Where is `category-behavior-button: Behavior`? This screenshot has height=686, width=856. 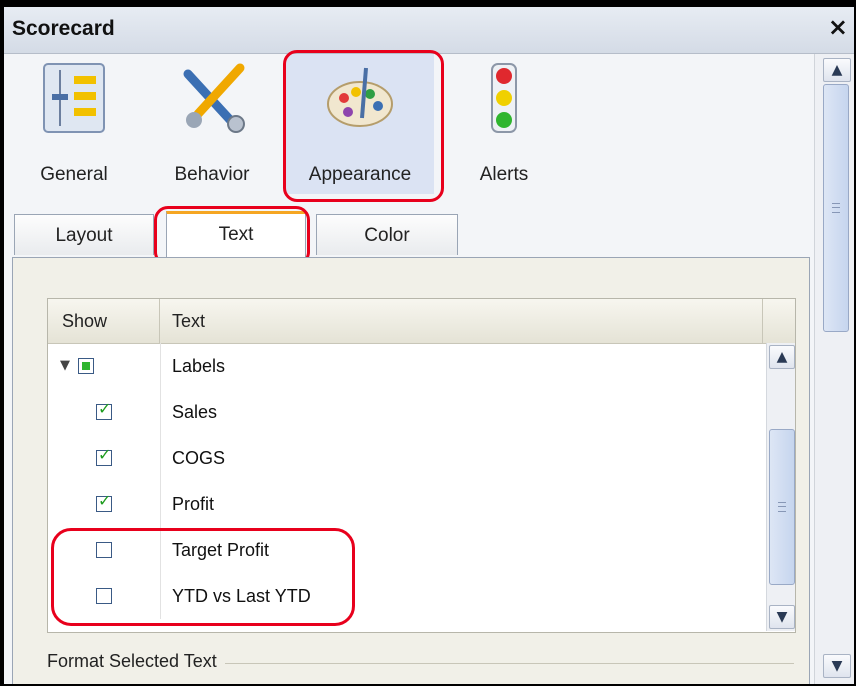 category-behavior-button: Behavior is located at coordinates (212, 124).